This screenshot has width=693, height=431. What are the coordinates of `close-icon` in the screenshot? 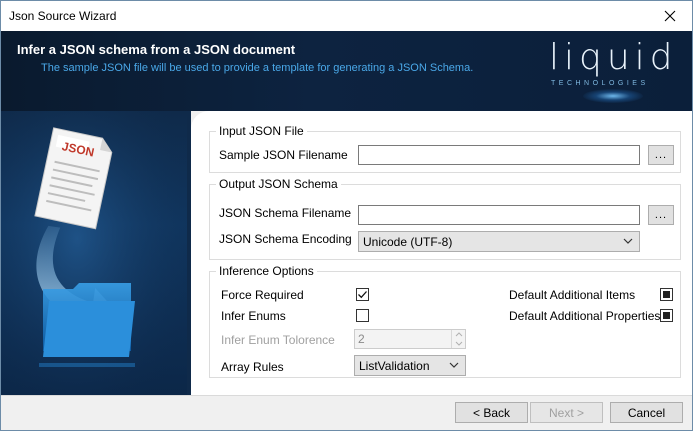 It's located at (670, 16).